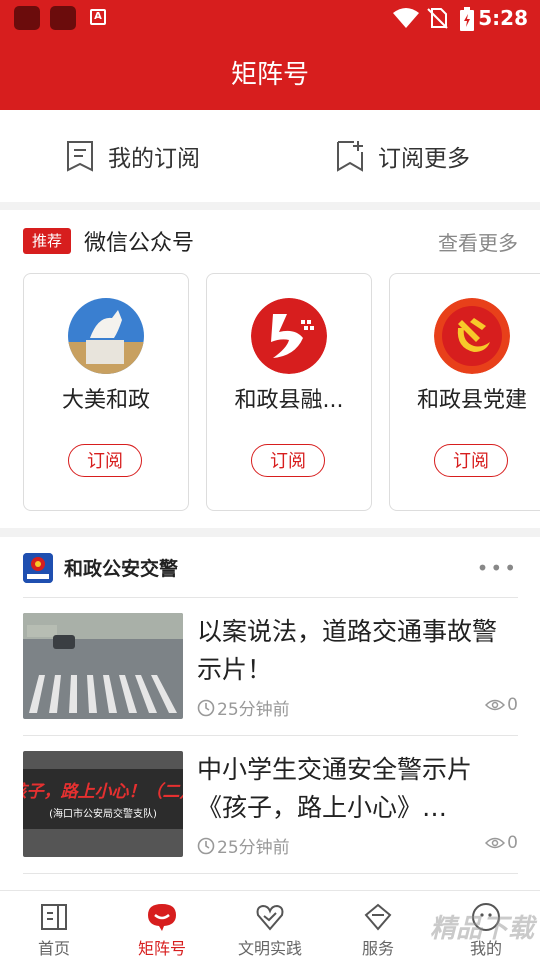 Image resolution: width=540 pixels, height=961 pixels. Describe the element at coordinates (347, 650) in the screenshot. I see `article-title: 以案说法，道路交通事故警示片！` at that location.